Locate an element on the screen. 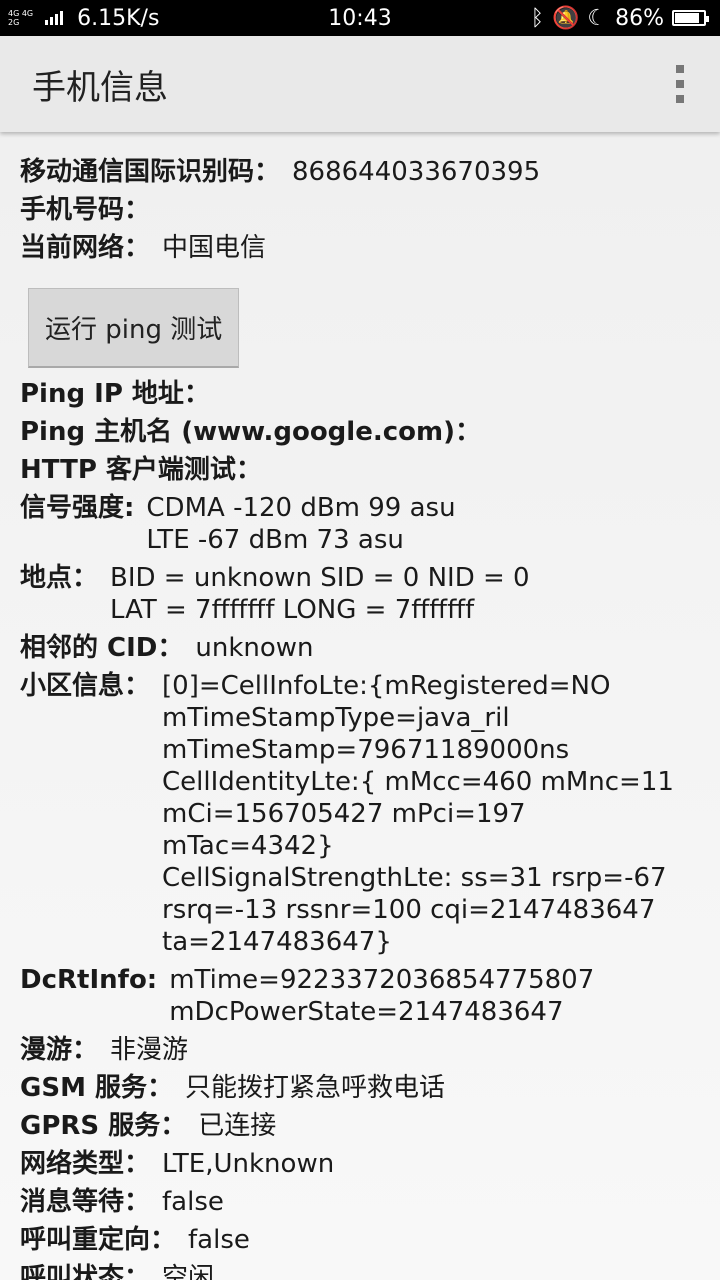 Image resolution: width=720 pixels, height=1280 pixels. overflow-menu-icon is located at coordinates (680, 84).